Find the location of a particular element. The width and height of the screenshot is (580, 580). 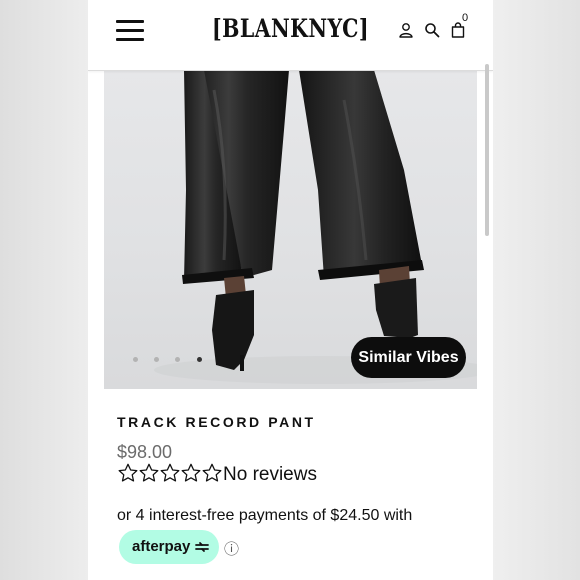

similar-vibes-button: Similar Vibes is located at coordinates (408, 357).